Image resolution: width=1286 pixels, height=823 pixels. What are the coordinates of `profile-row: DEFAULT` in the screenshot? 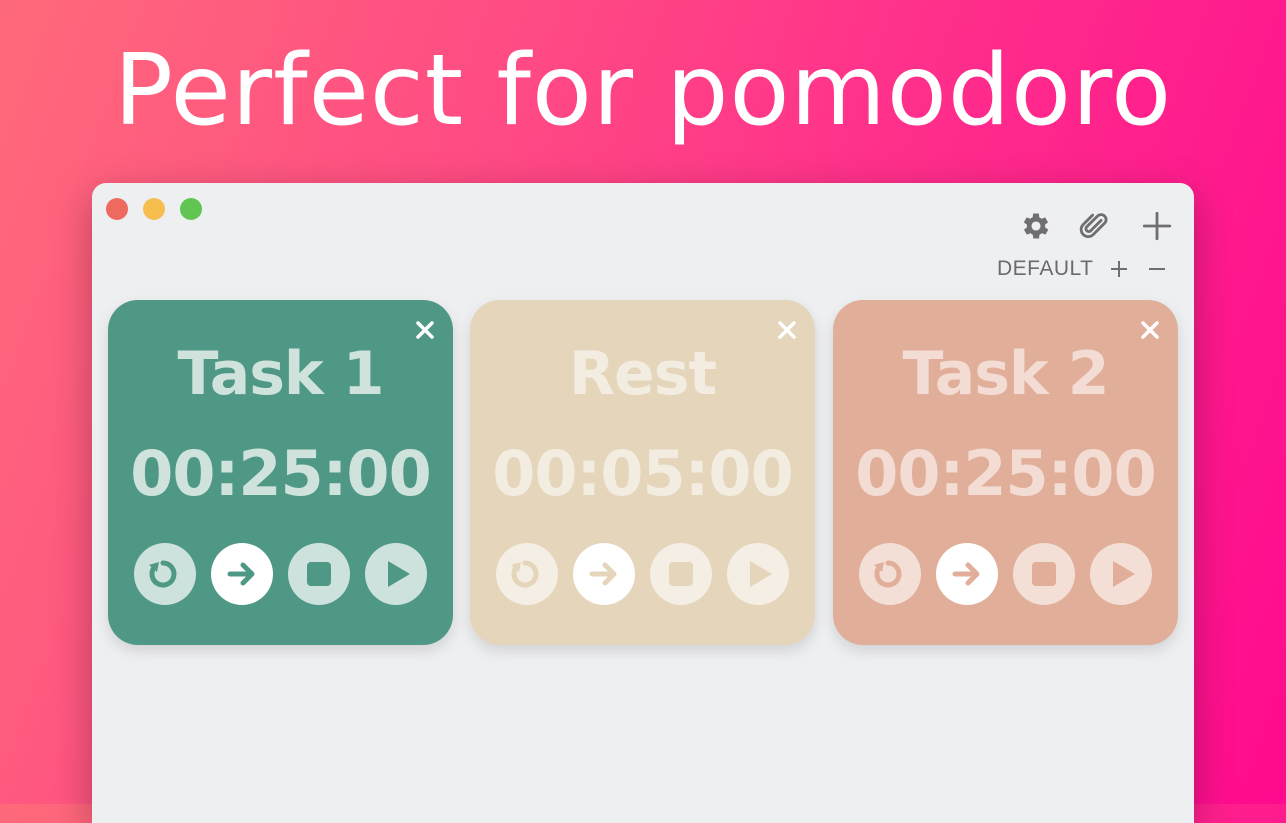 It's located at (1083, 269).